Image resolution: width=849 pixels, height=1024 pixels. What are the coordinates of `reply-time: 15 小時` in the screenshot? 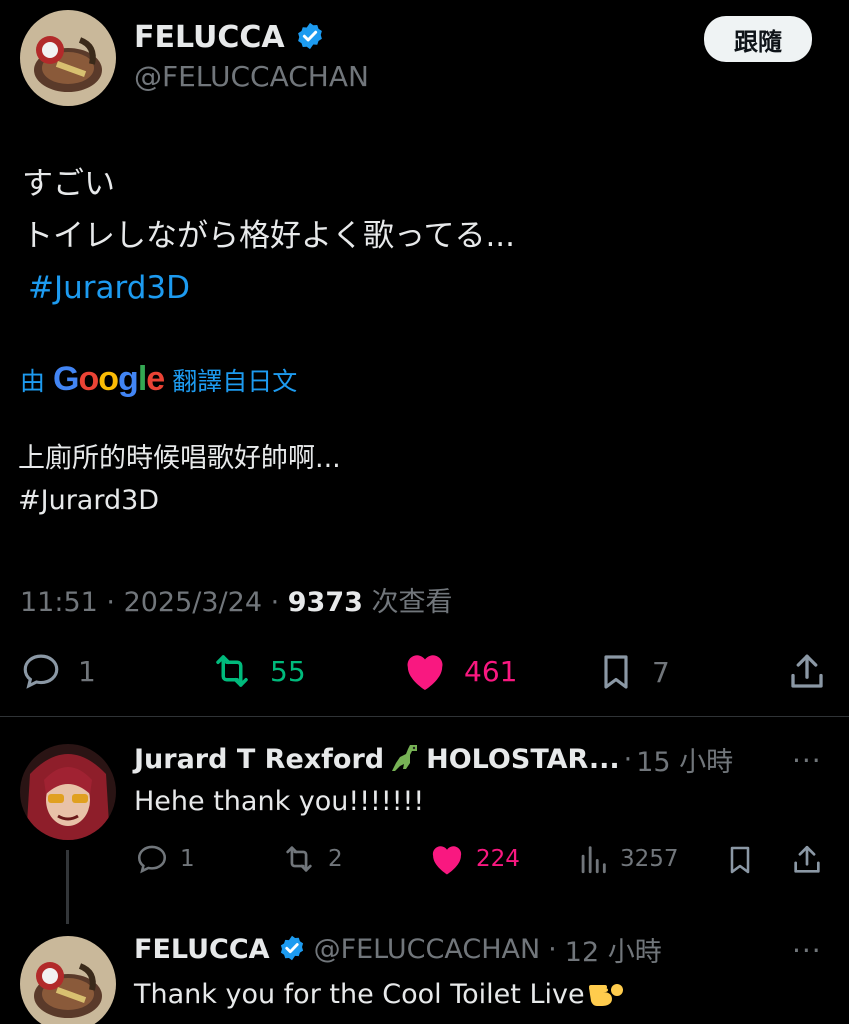 It's located at (684, 759).